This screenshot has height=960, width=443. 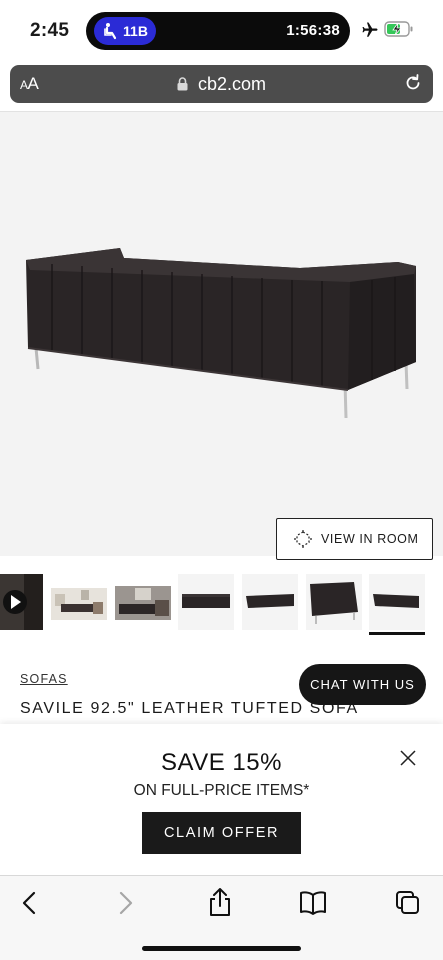 I want to click on video-thumb-image, so click(x=21, y=602).